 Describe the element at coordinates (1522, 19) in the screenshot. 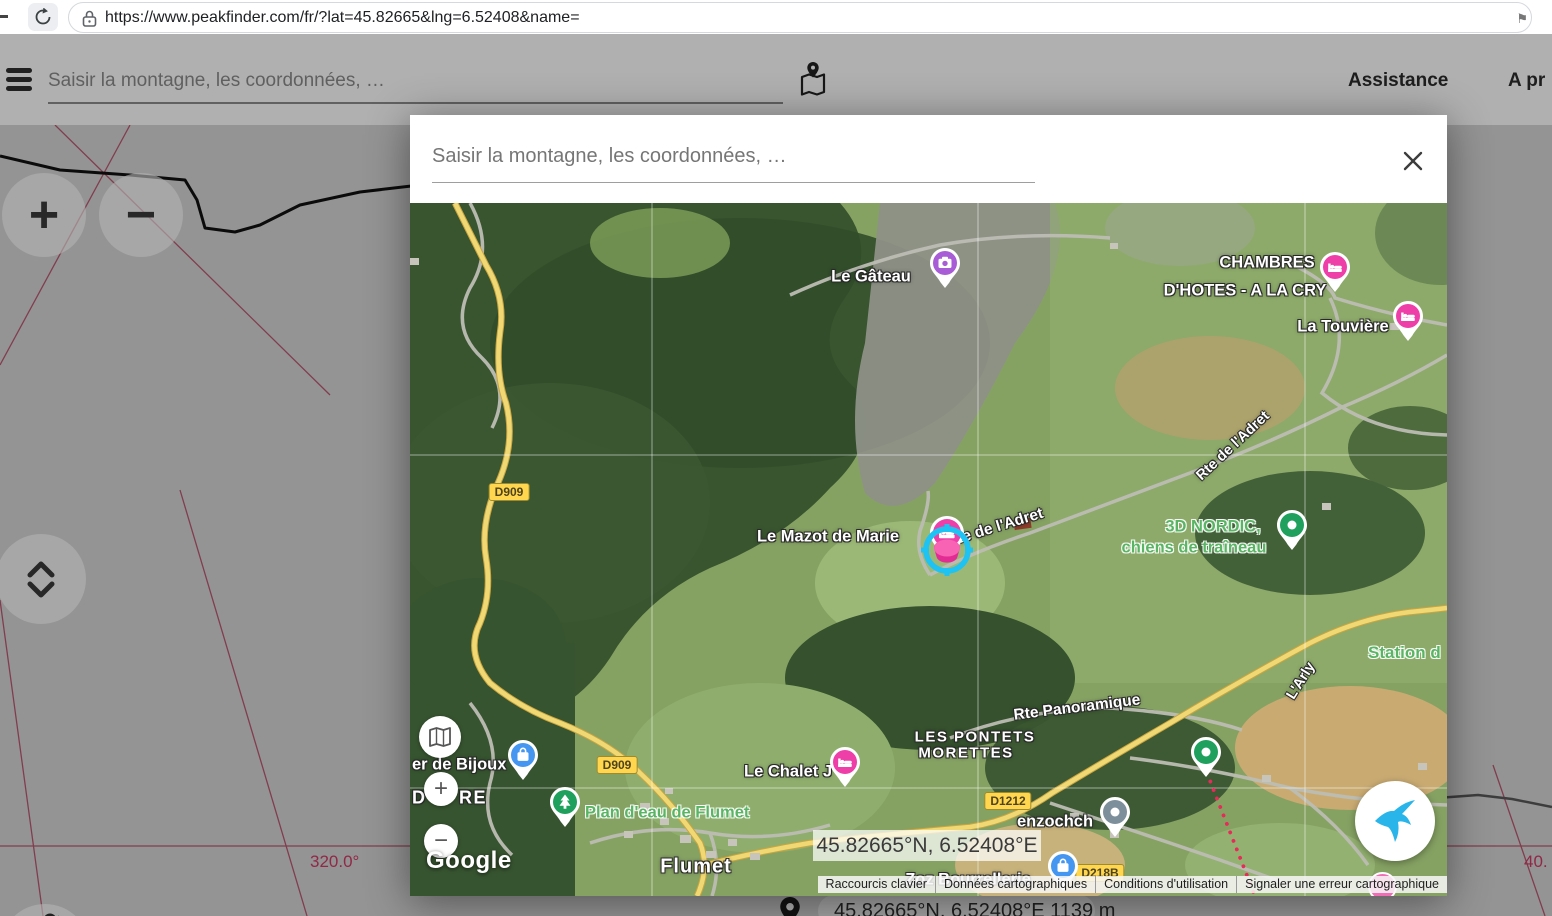

I see `bookmark-flag-icon: ⚑` at that location.